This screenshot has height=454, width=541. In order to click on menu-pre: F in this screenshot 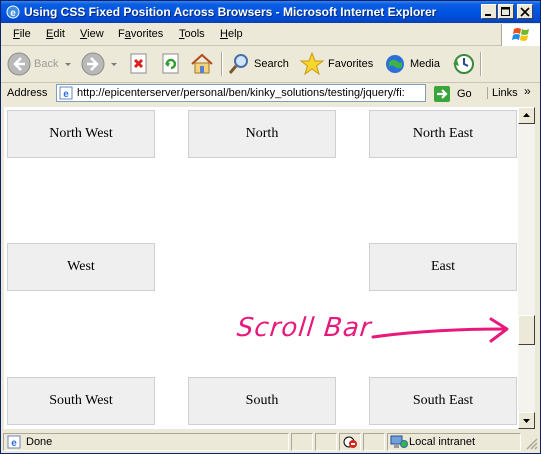, I will do `click(121, 34)`.